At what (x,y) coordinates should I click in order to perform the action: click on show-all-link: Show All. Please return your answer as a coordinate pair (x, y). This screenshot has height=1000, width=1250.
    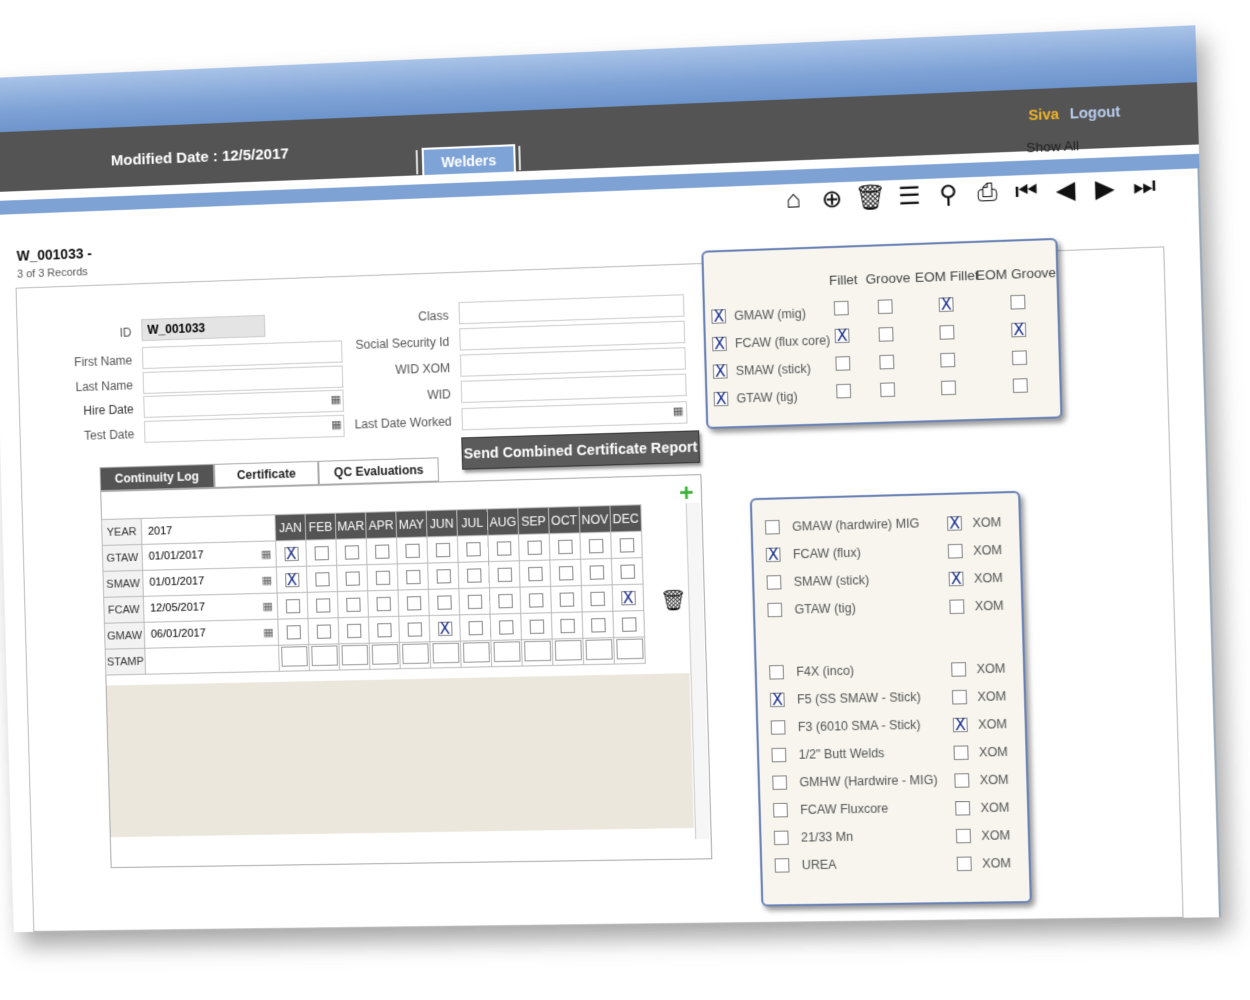
    Looking at the image, I should click on (1052, 147).